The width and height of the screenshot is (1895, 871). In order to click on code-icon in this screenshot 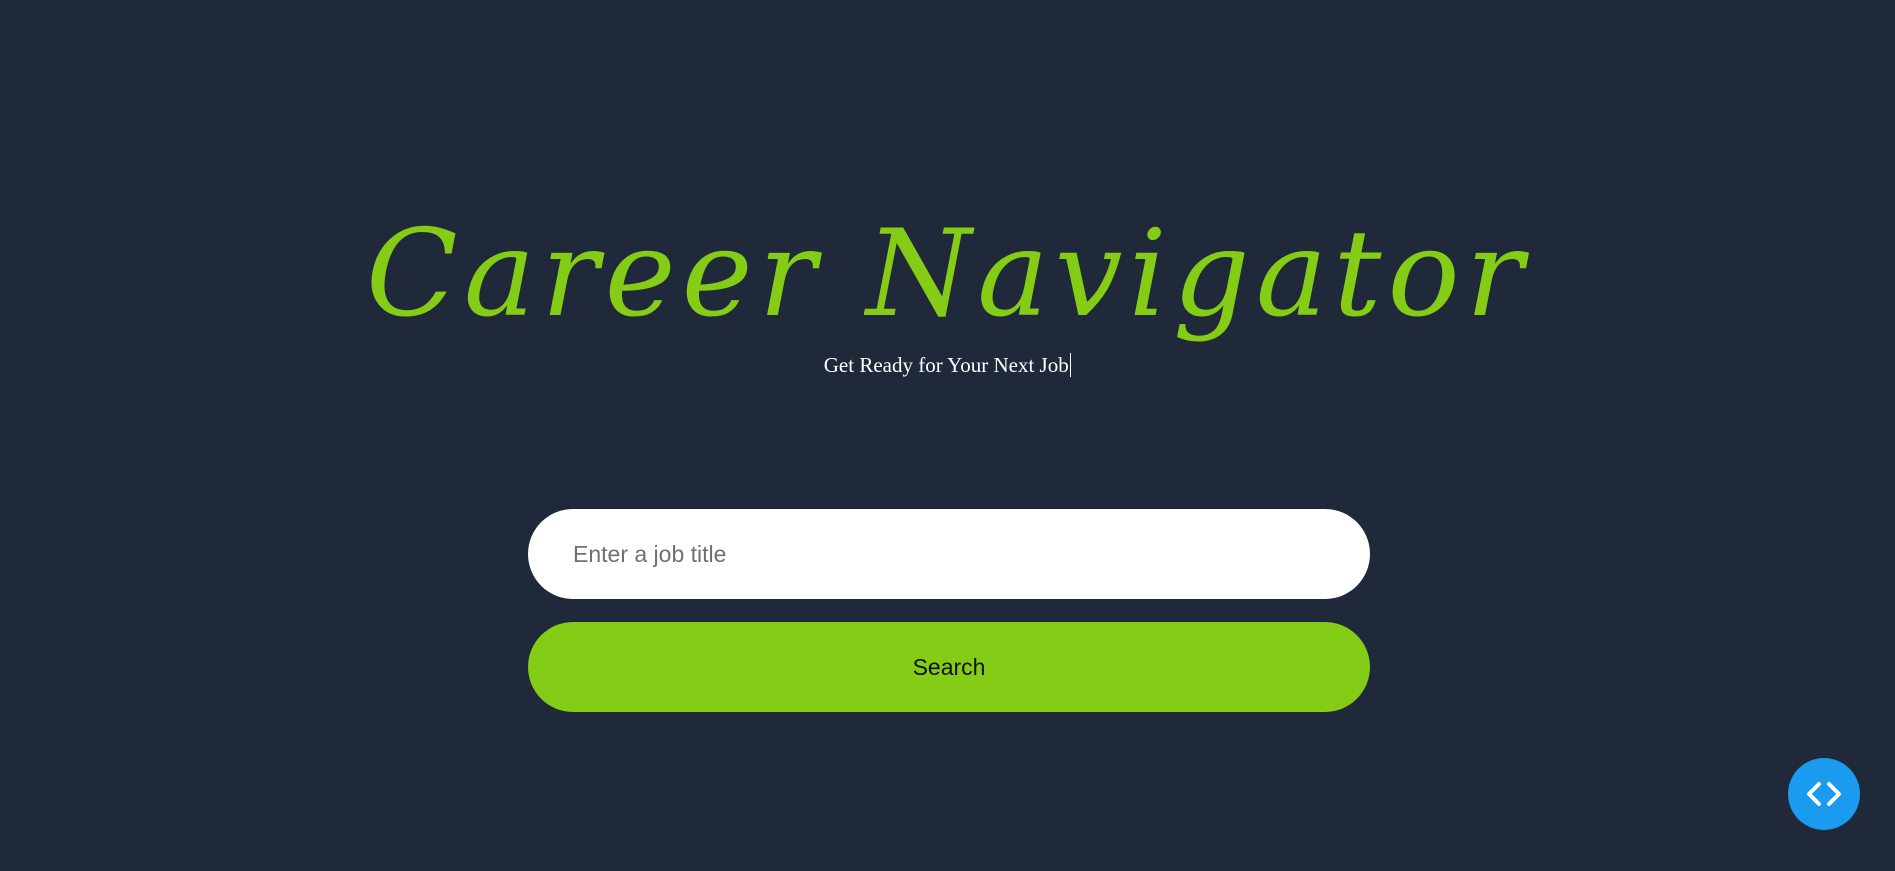, I will do `click(1824, 794)`.